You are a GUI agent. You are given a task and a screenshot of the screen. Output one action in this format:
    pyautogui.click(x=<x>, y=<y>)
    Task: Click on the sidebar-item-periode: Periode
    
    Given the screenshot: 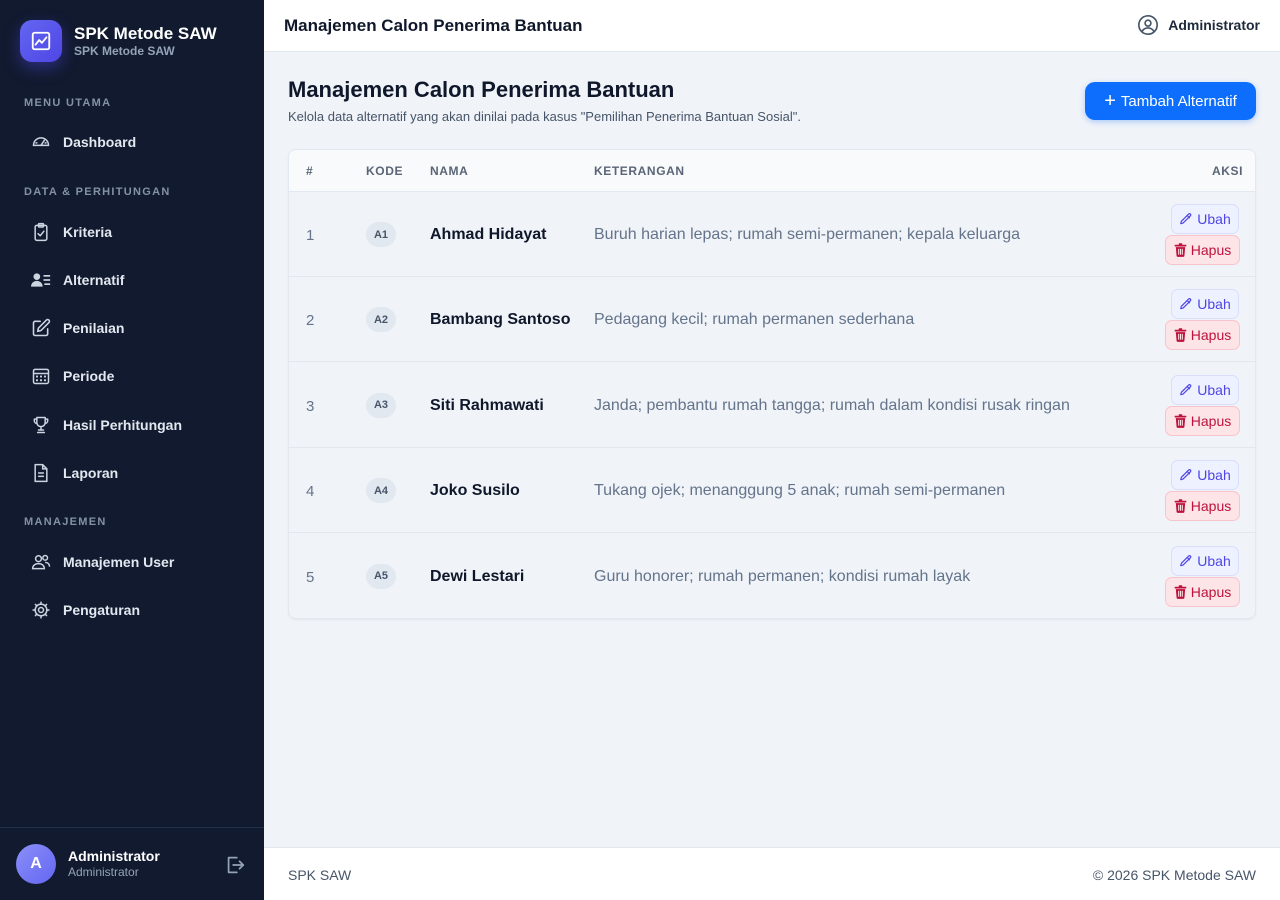 What is the action you would take?
    pyautogui.click(x=134, y=376)
    